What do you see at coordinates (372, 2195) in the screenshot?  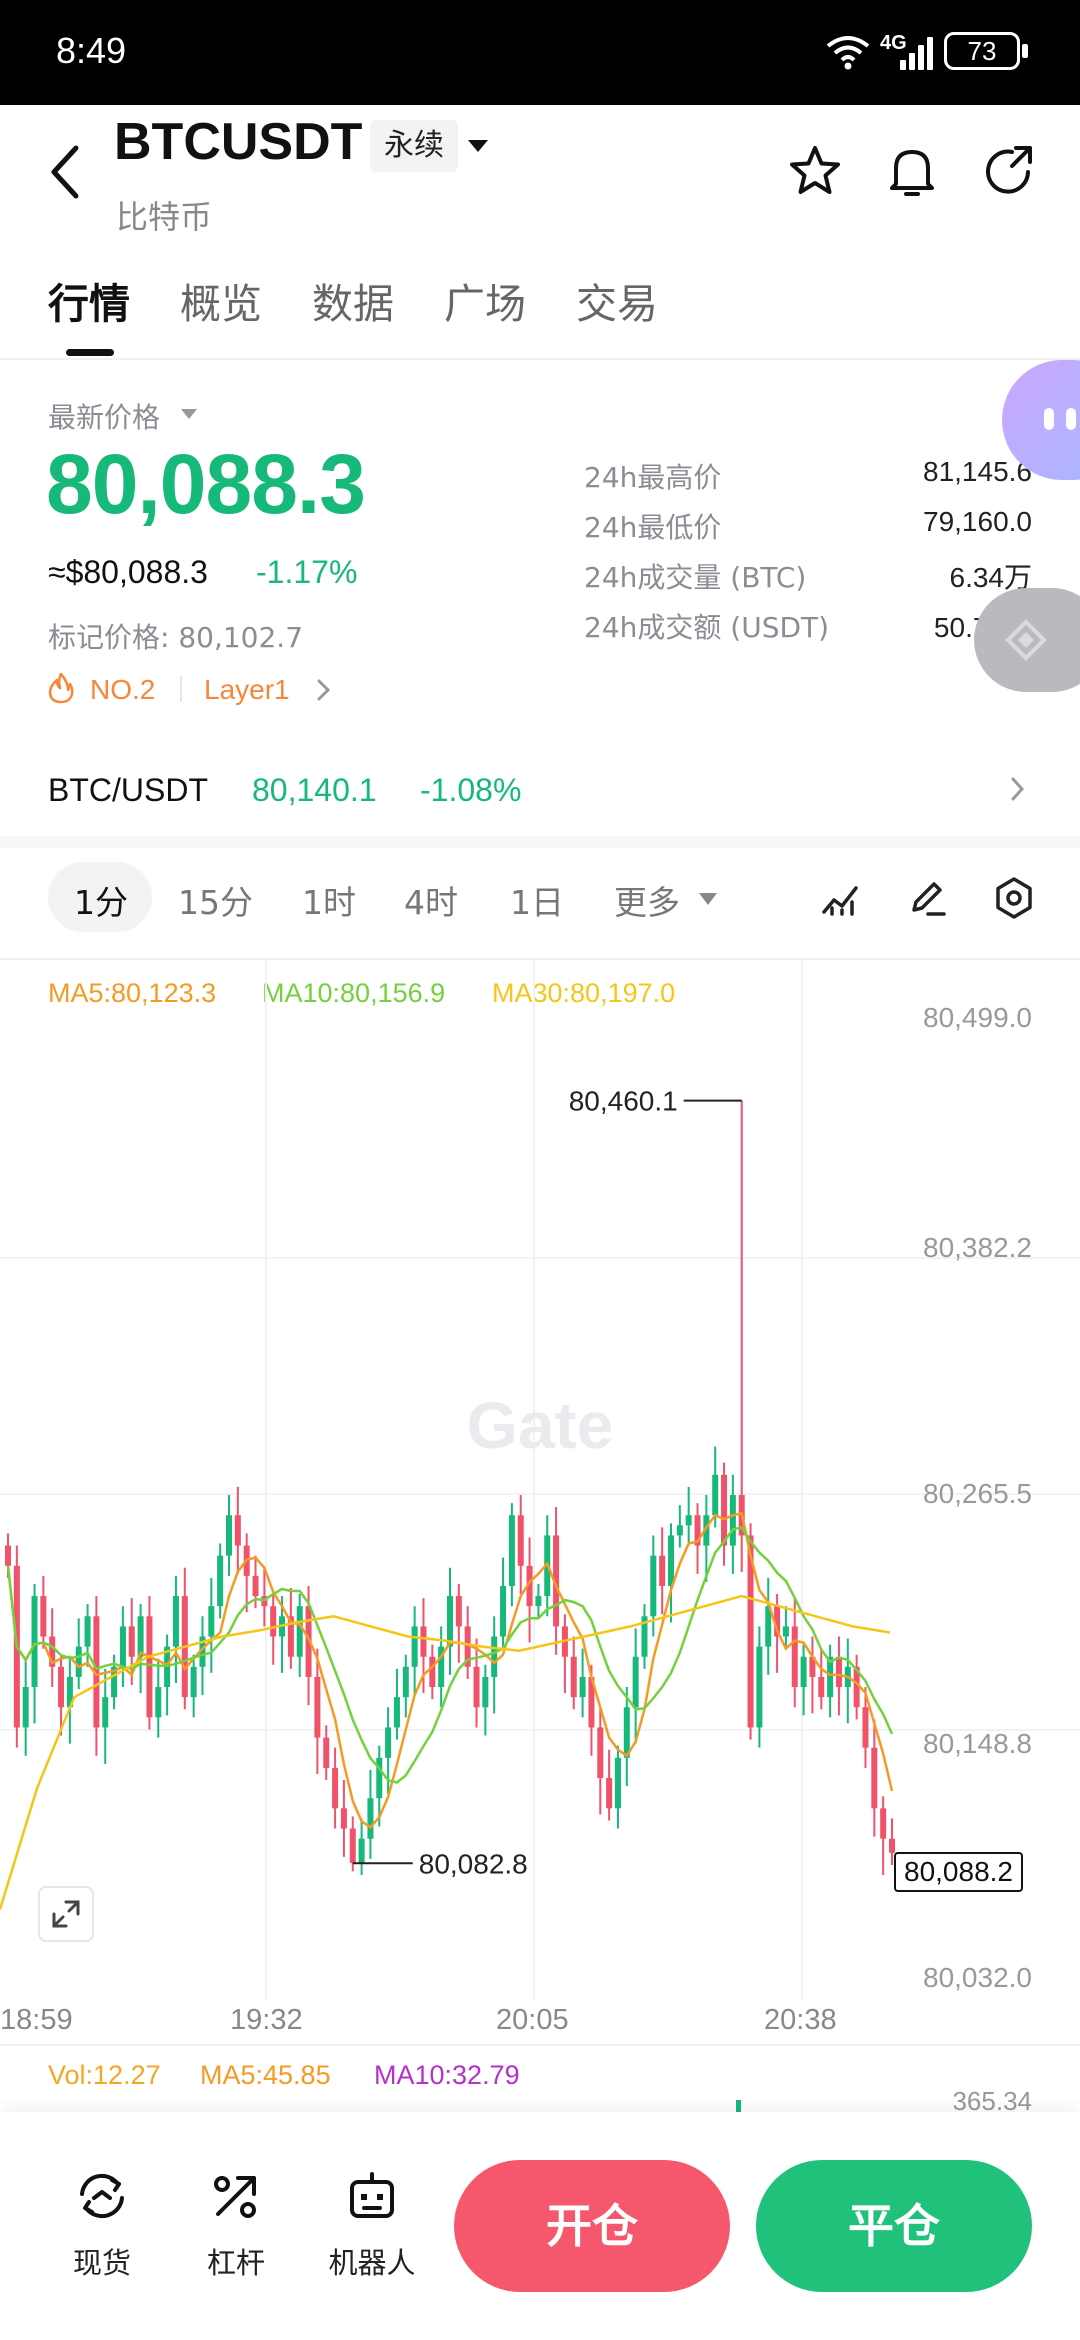 I see `robot-icon` at bounding box center [372, 2195].